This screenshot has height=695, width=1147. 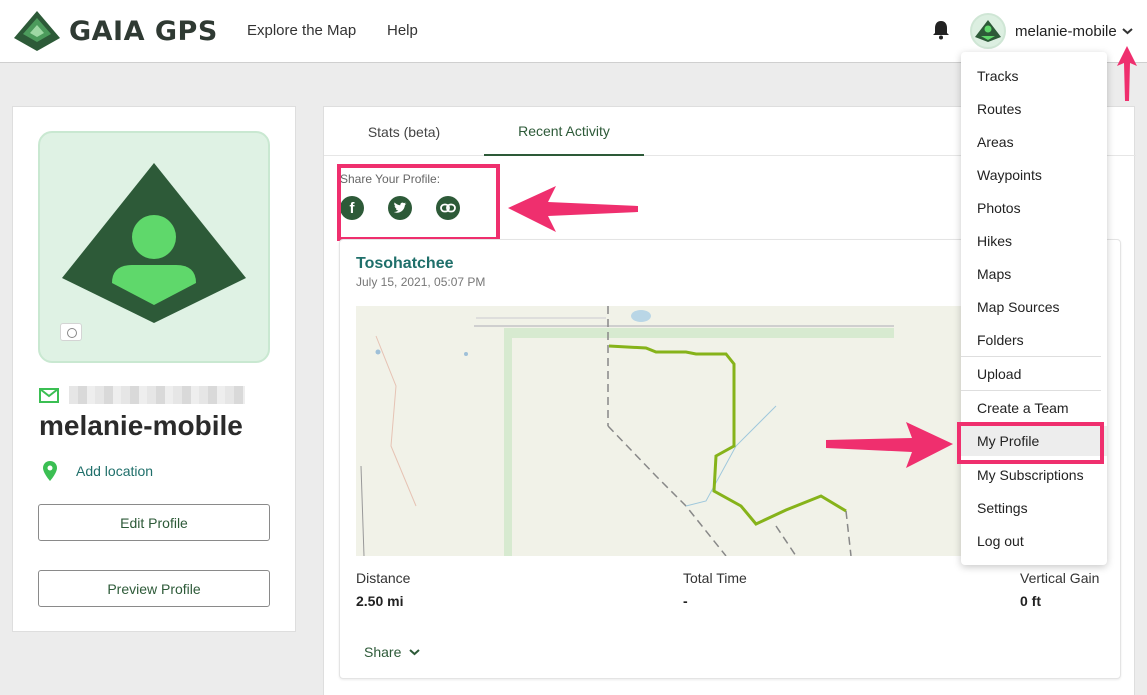 I want to click on stat-vertical-gain: Vertical Gain 0 ft, so click(x=1059, y=589).